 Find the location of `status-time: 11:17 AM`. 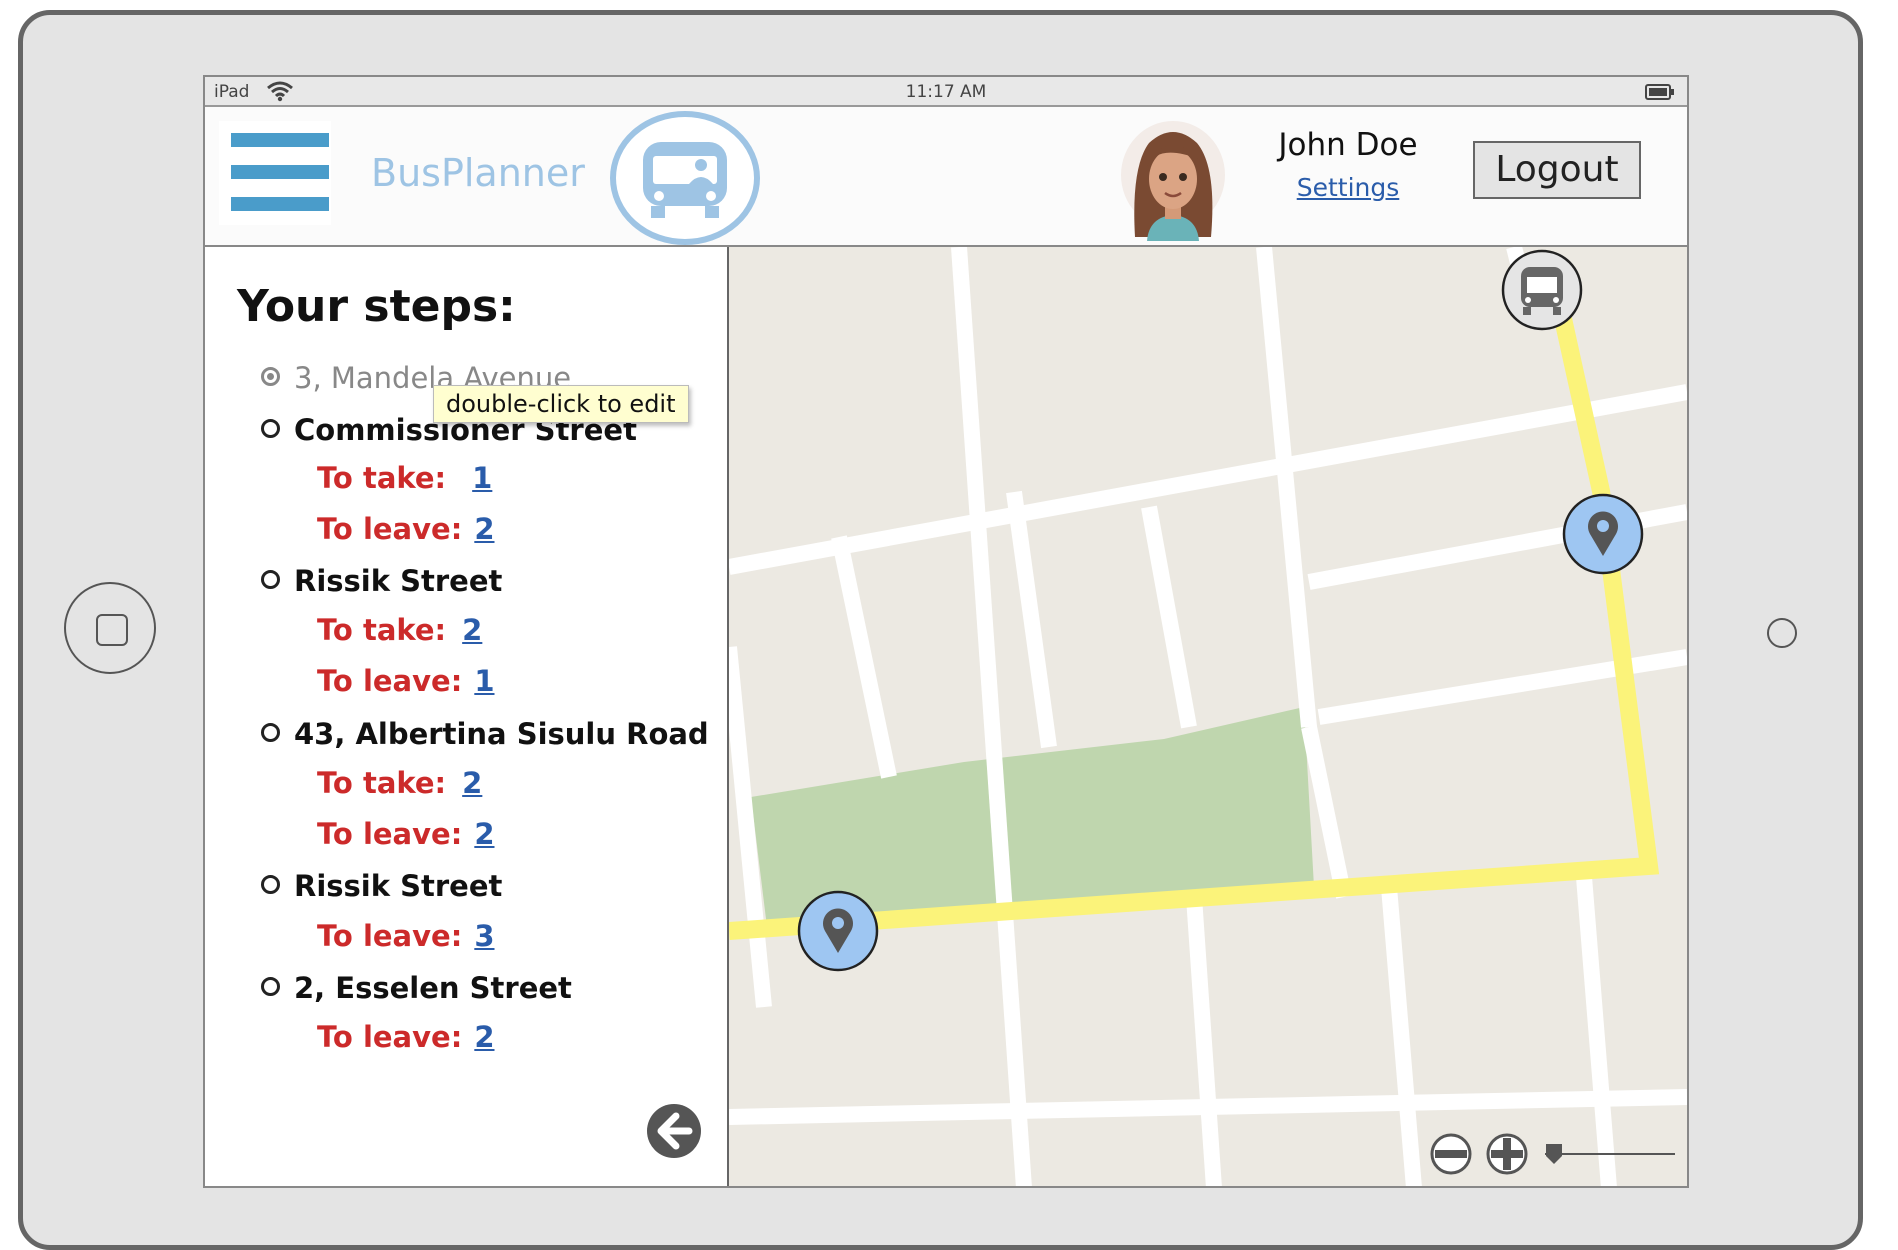

status-time: 11:17 AM is located at coordinates (946, 92).